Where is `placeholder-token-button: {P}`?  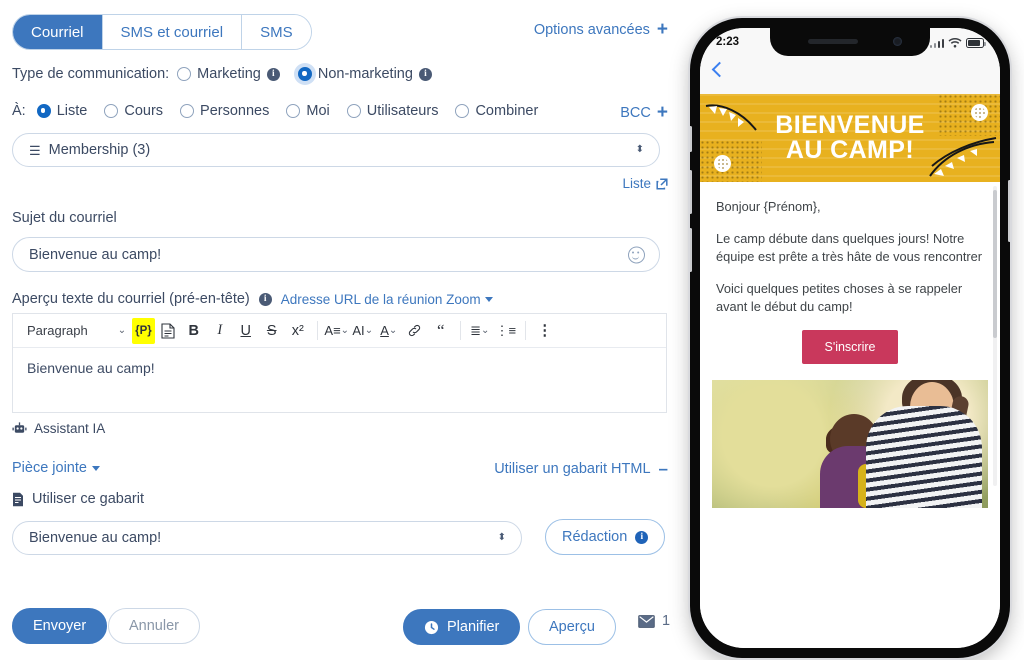
placeholder-token-button: {P} is located at coordinates (143, 330).